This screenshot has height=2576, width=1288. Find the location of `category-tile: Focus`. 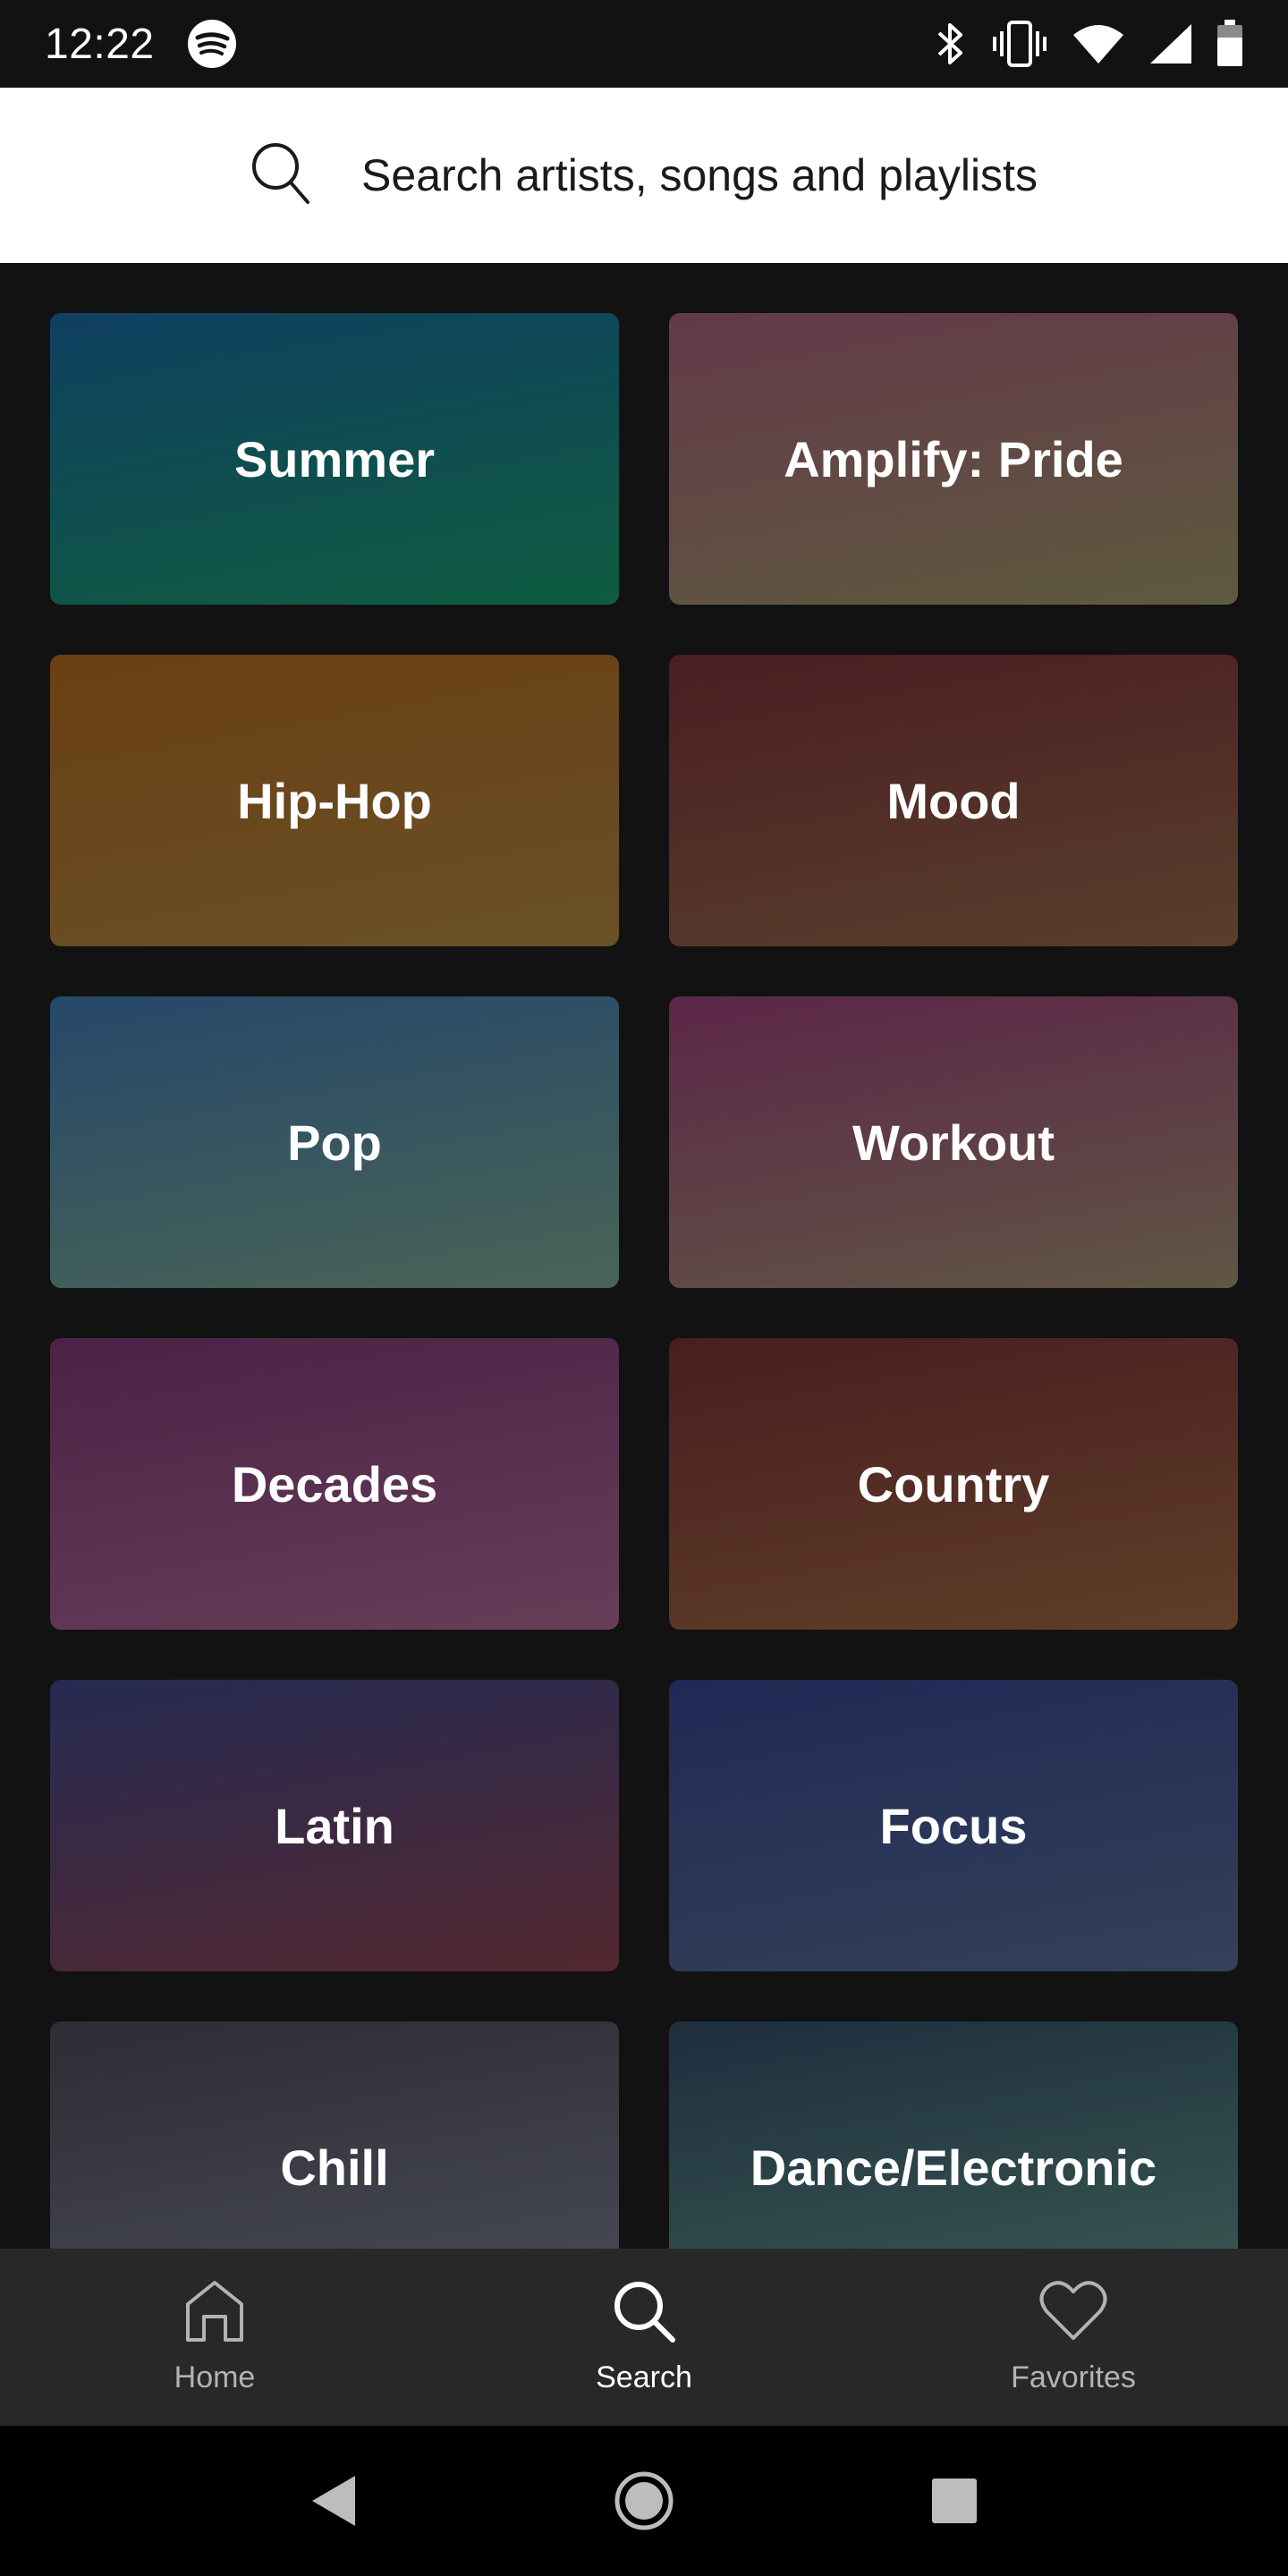

category-tile: Focus is located at coordinates (953, 1825).